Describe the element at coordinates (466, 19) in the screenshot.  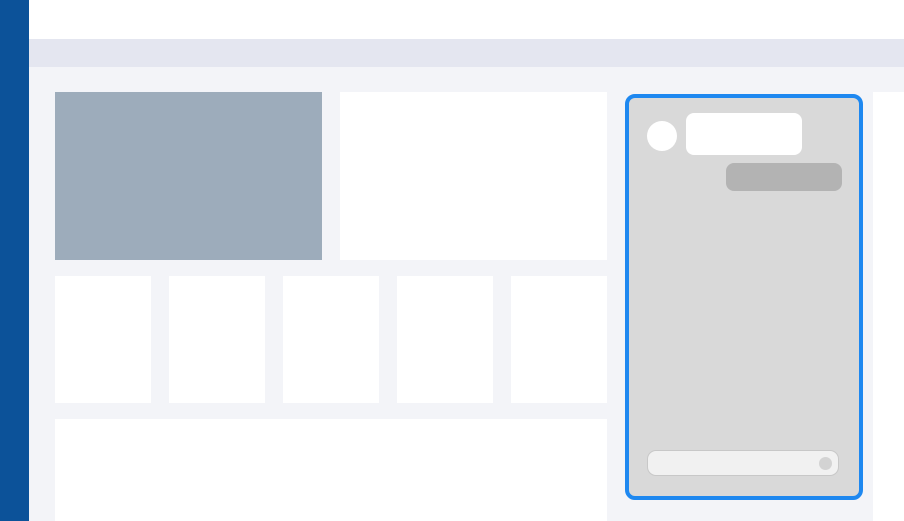
I see `top-header-bar` at that location.